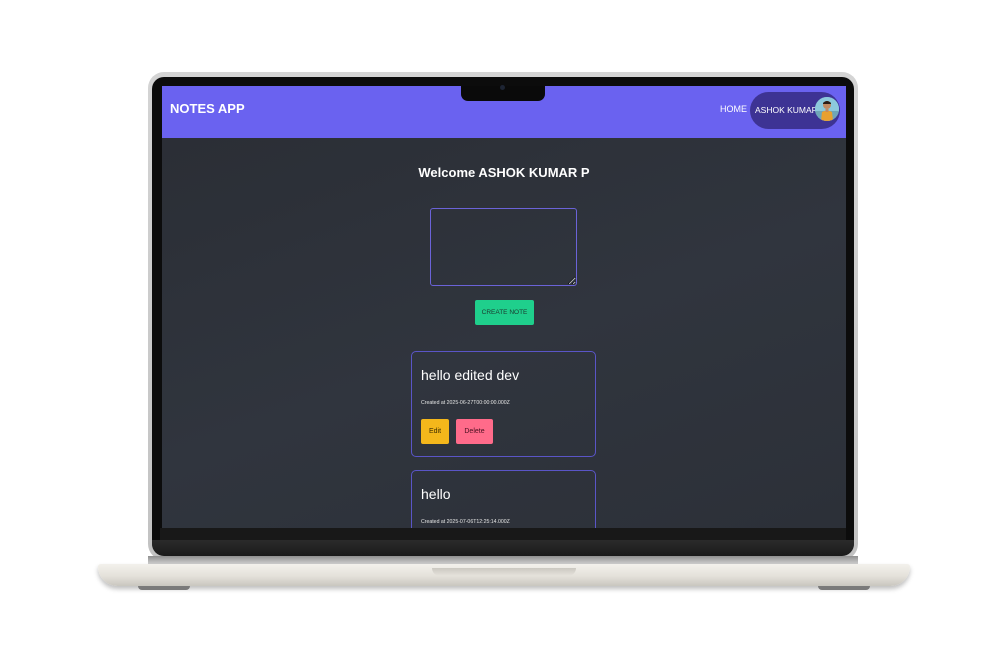 The width and height of the screenshot is (1000, 666). Describe the element at coordinates (795, 110) in the screenshot. I see `user-menu-button: ASHOK KUMAR P` at that location.